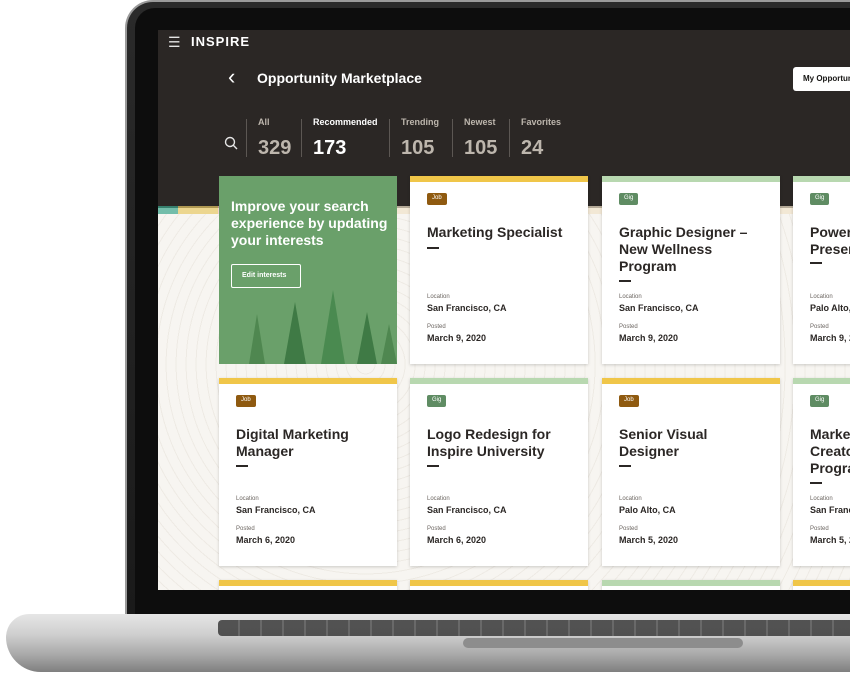  I want to click on filter-label: All, so click(264, 122).